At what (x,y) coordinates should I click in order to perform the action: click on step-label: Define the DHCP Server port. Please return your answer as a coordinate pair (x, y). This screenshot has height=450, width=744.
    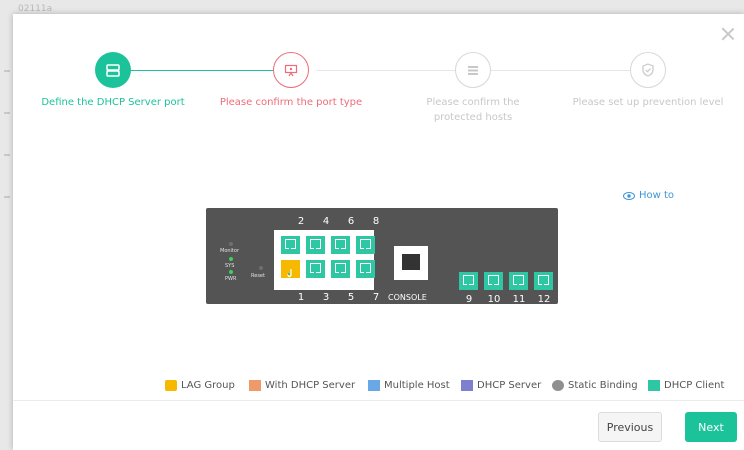
    Looking at the image, I should click on (113, 102).